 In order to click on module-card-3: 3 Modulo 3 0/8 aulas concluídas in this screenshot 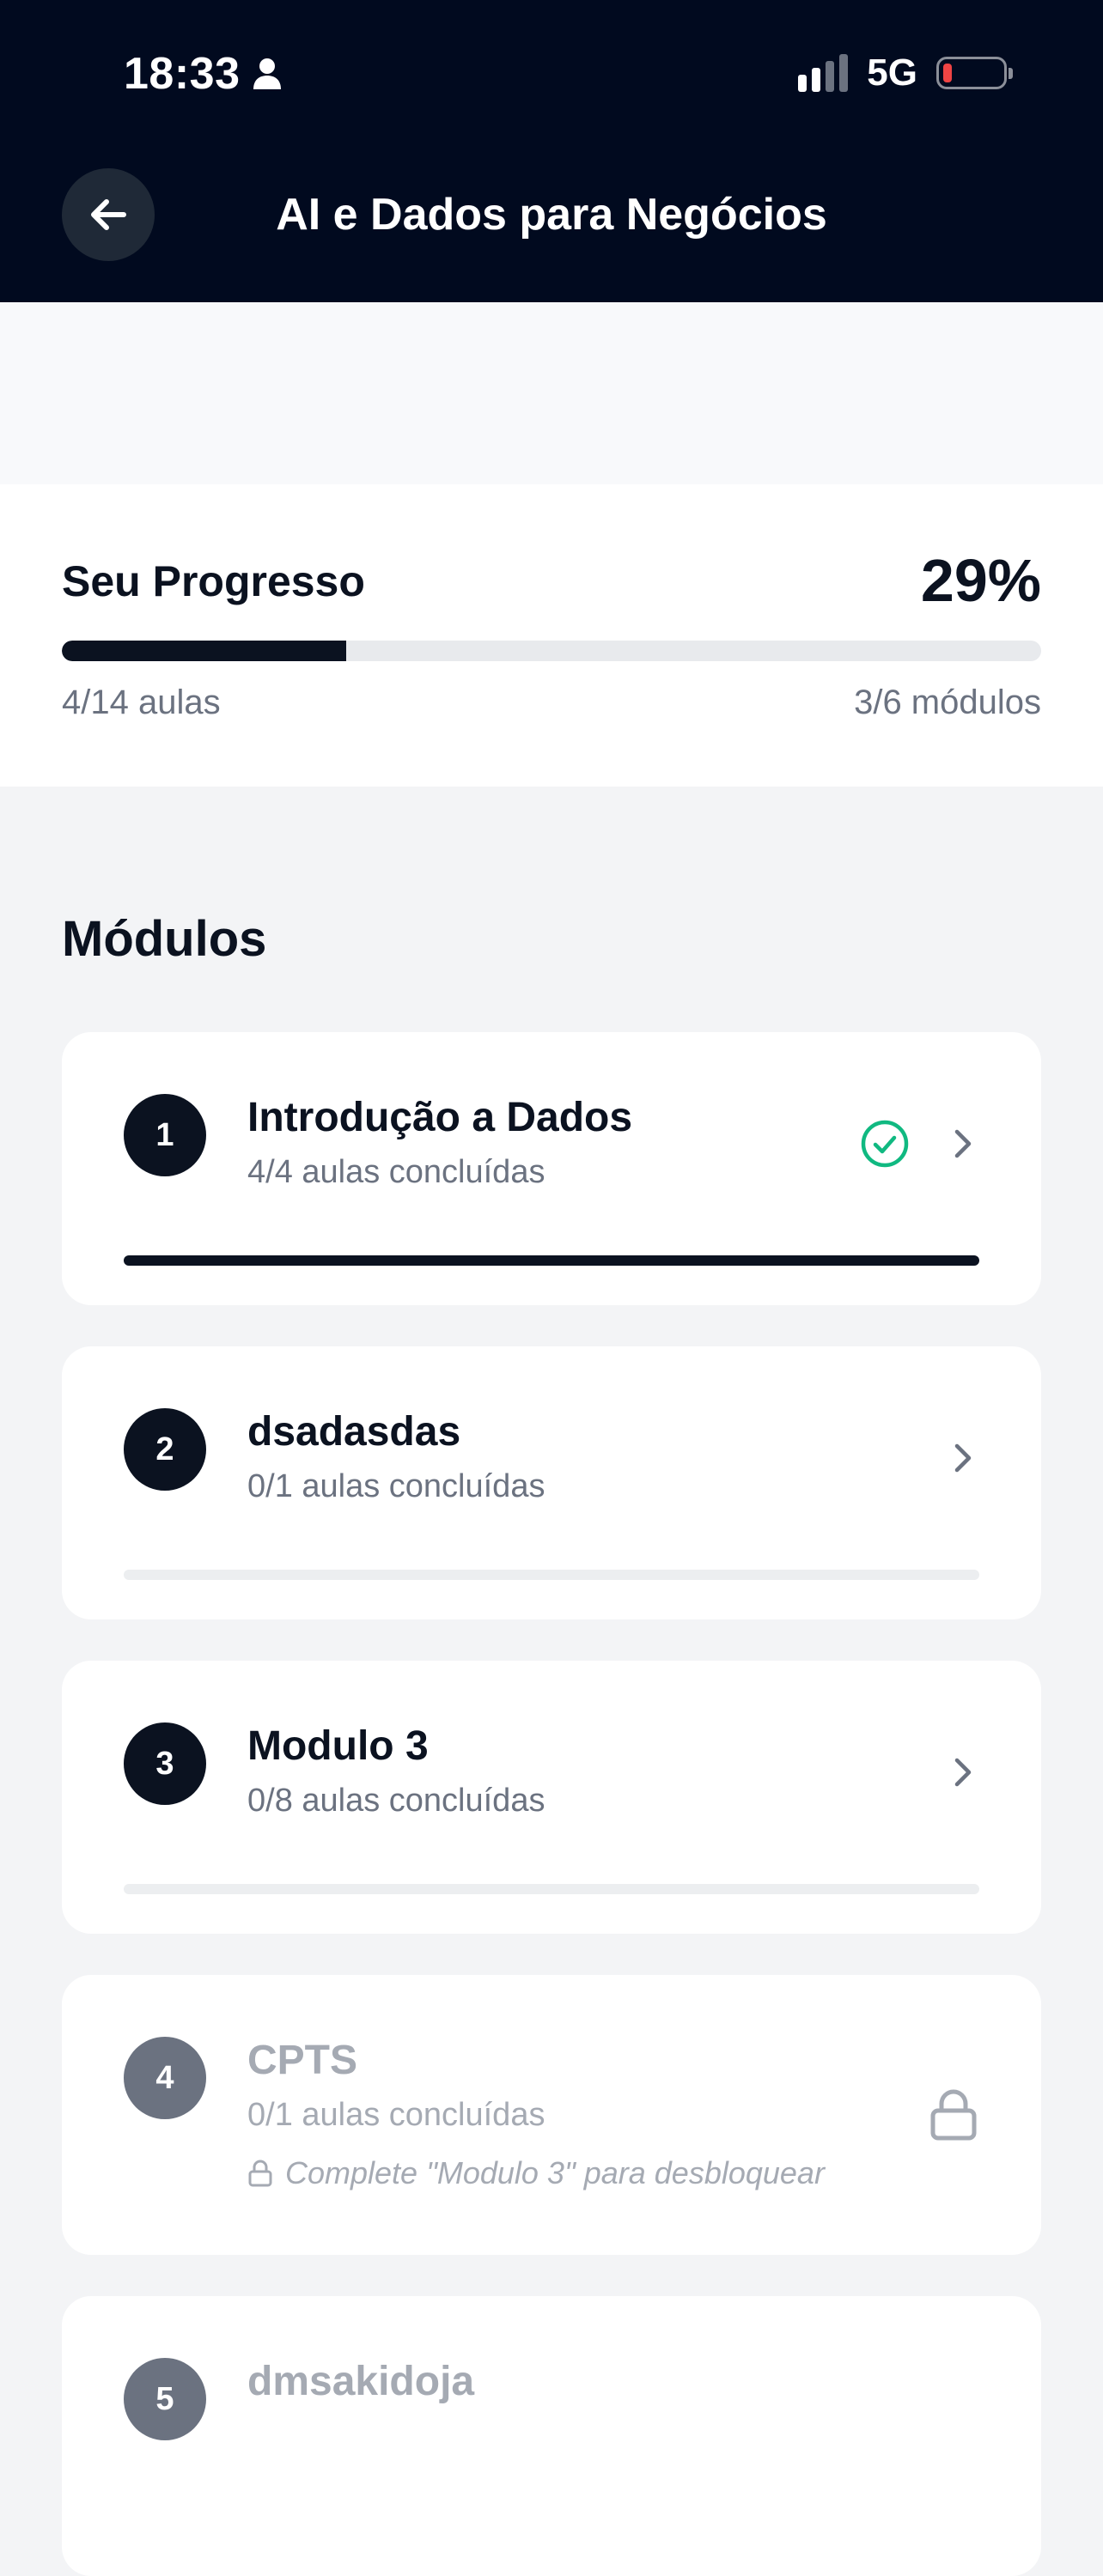, I will do `click(551, 1798)`.